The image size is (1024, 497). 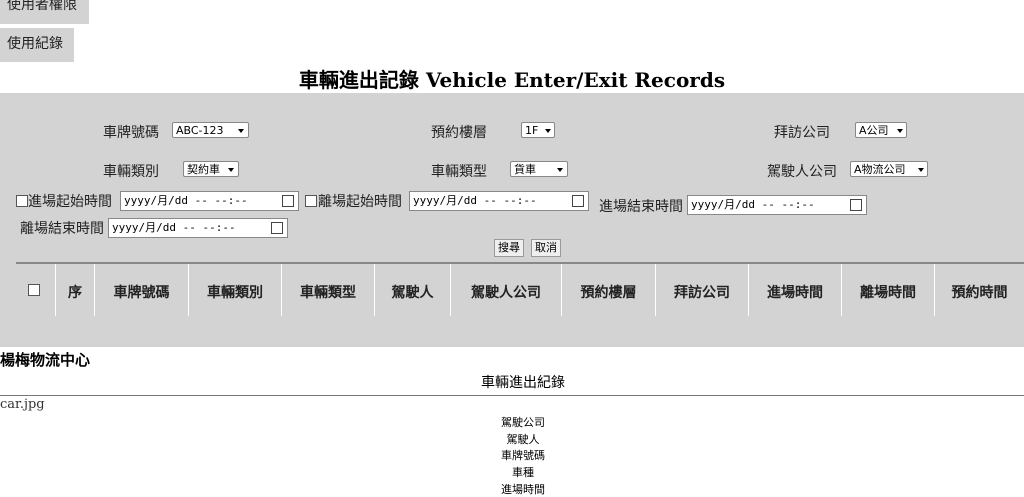 What do you see at coordinates (641, 207) in the screenshot?
I see `entry-end-label: 進場結束時間` at bounding box center [641, 207].